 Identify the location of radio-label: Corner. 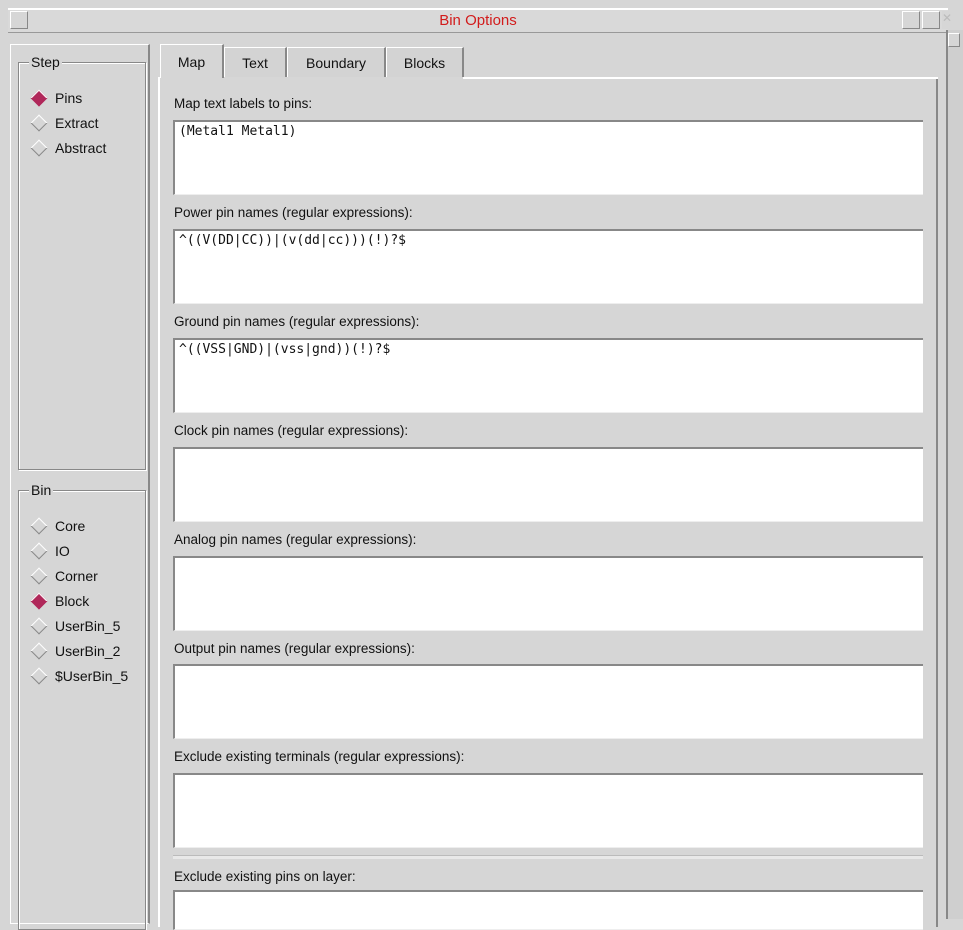
(76, 575).